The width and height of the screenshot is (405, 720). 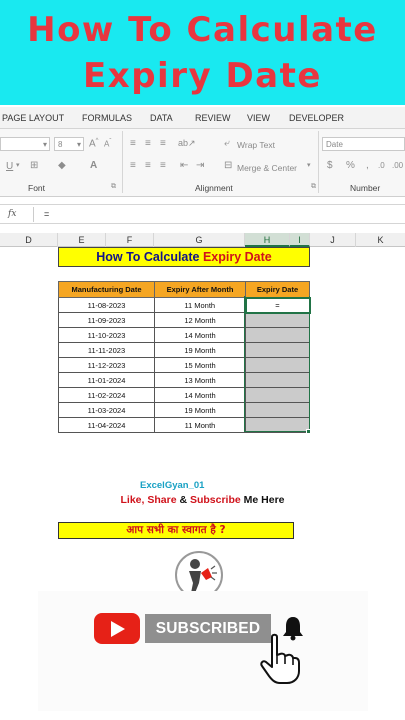 What do you see at coordinates (82, 240) in the screenshot?
I see `column-header-e: E` at bounding box center [82, 240].